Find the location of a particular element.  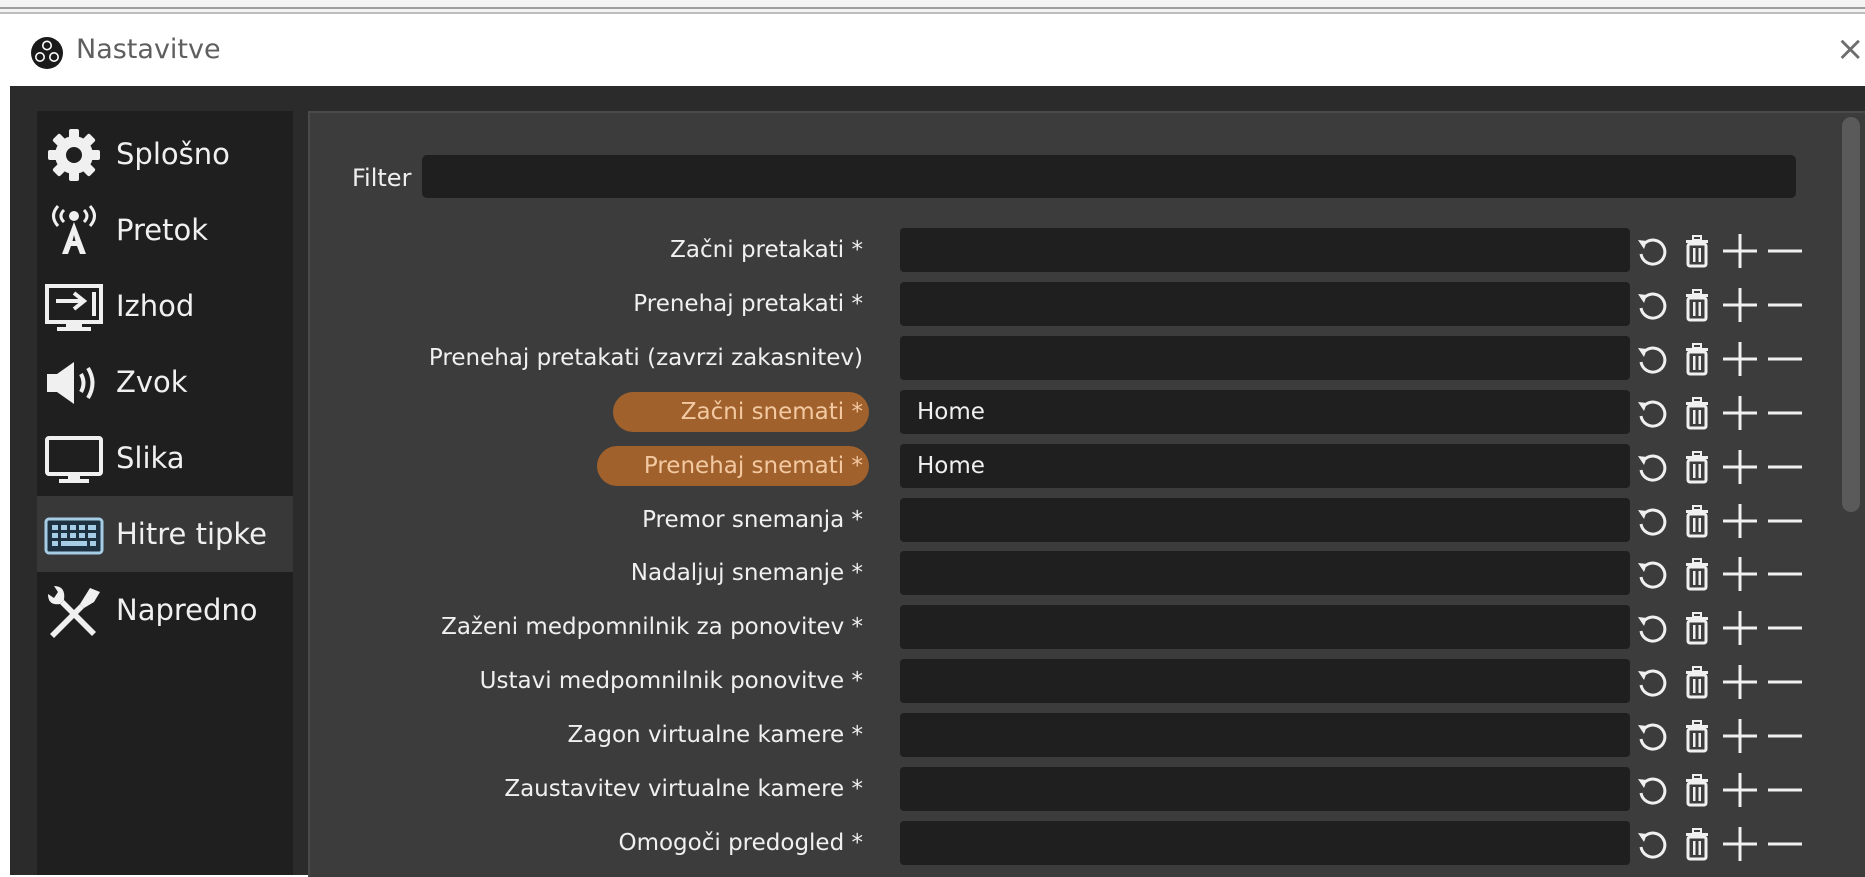

sidebar-item-audio: Zvok is located at coordinates (165, 382).